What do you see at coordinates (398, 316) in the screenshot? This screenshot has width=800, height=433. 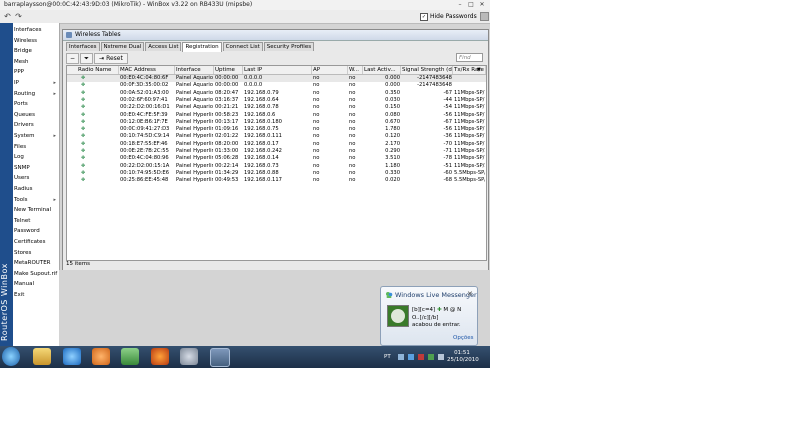 I see `avatar` at bounding box center [398, 316].